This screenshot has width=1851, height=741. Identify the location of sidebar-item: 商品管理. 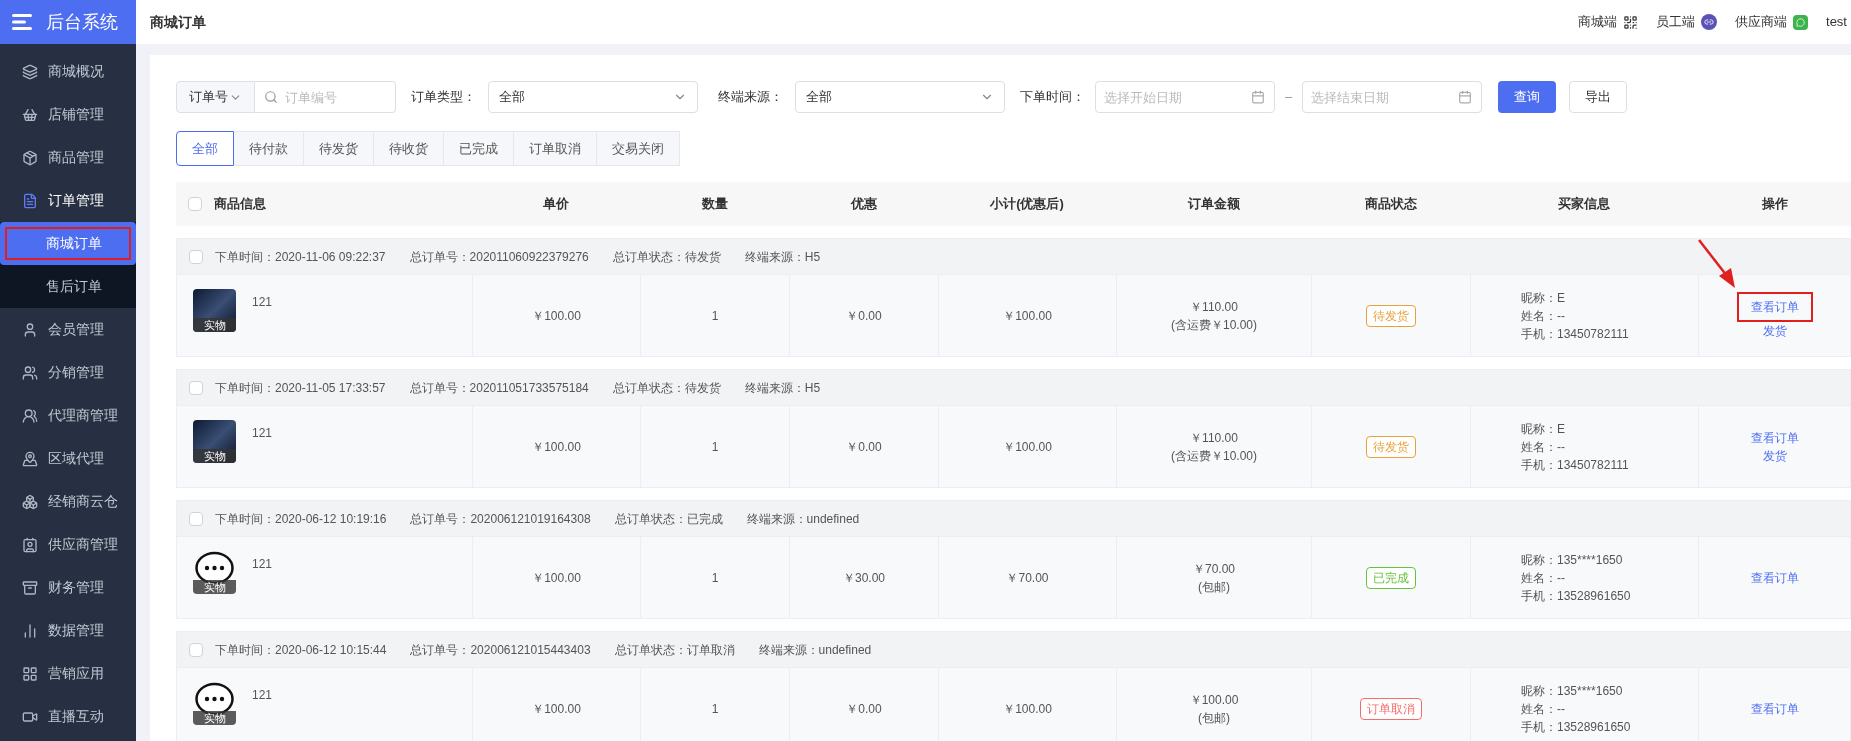
(68, 157).